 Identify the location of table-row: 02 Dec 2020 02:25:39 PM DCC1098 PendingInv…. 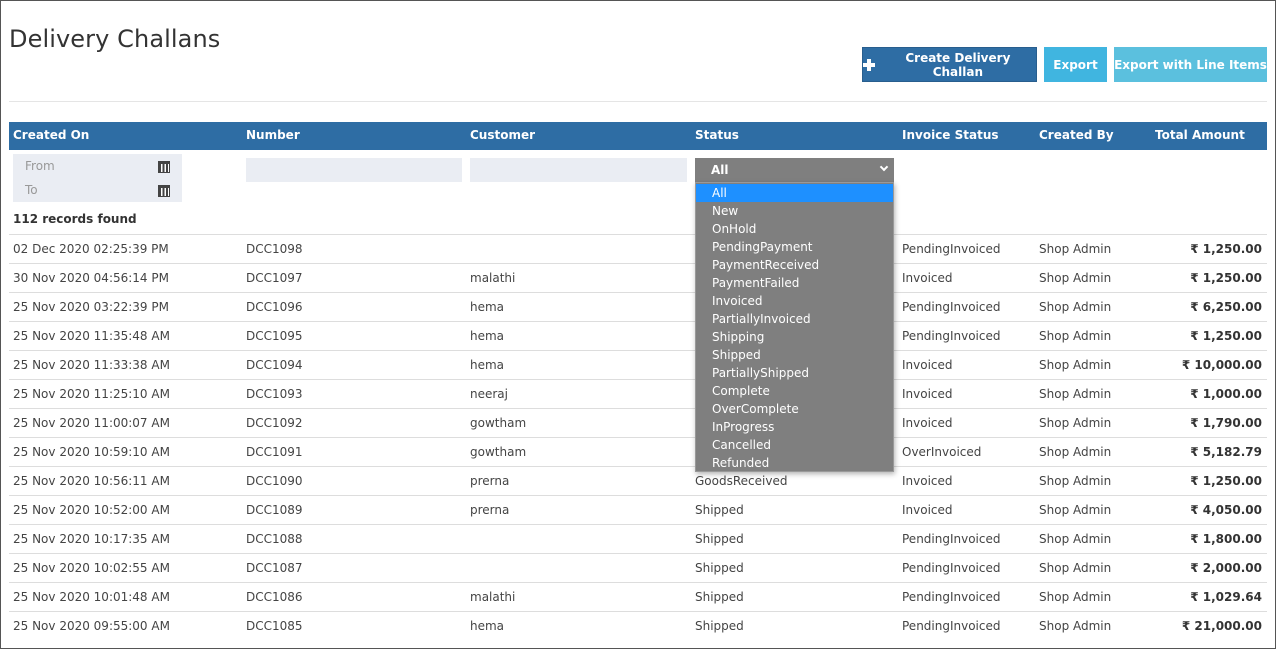
(638, 248).